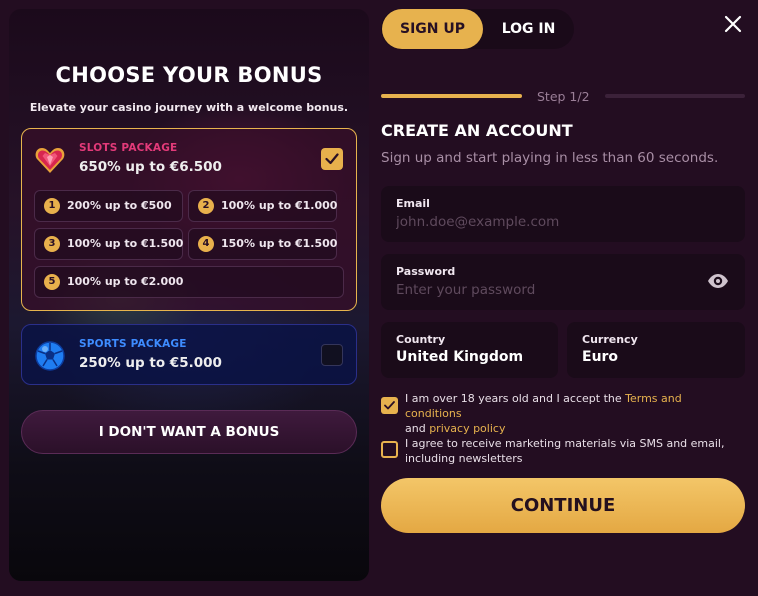 The image size is (758, 596). Describe the element at coordinates (451, 96) in the screenshot. I see `step-progress-filled` at that location.